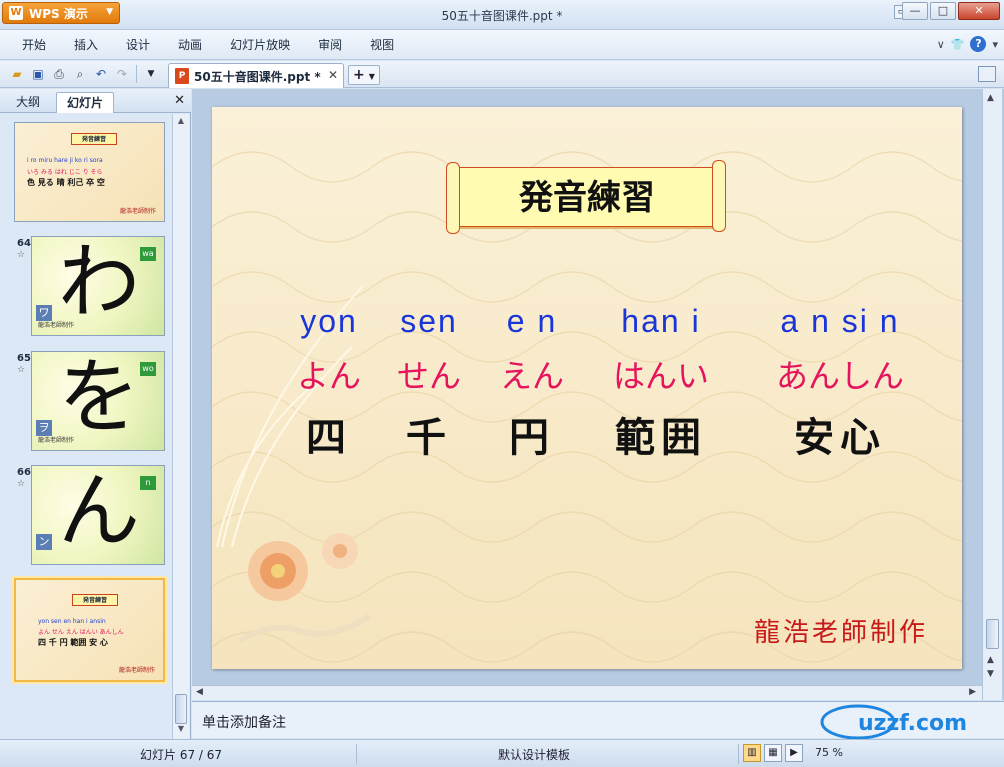  What do you see at coordinates (244, 722) in the screenshot?
I see `notes-placeholder: 单击添加备注` at bounding box center [244, 722].